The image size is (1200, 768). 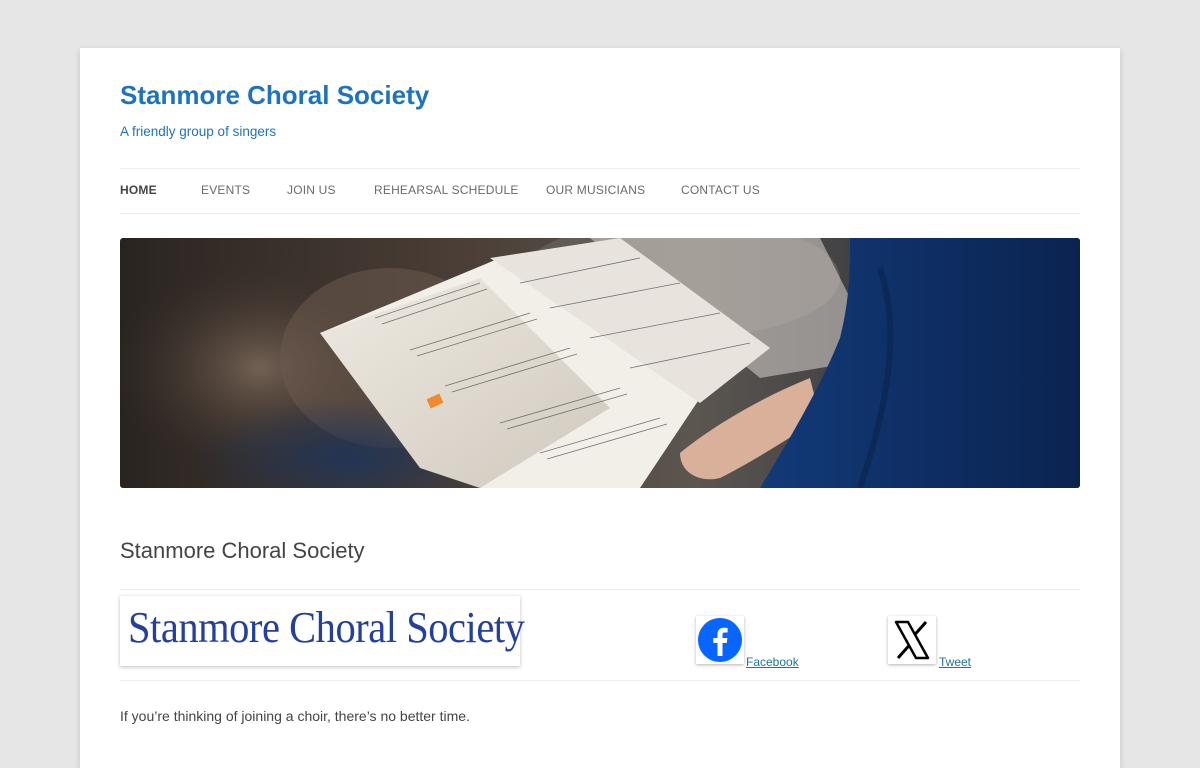 I want to click on page-title: Stanmore Choral Society, so click(x=242, y=550).